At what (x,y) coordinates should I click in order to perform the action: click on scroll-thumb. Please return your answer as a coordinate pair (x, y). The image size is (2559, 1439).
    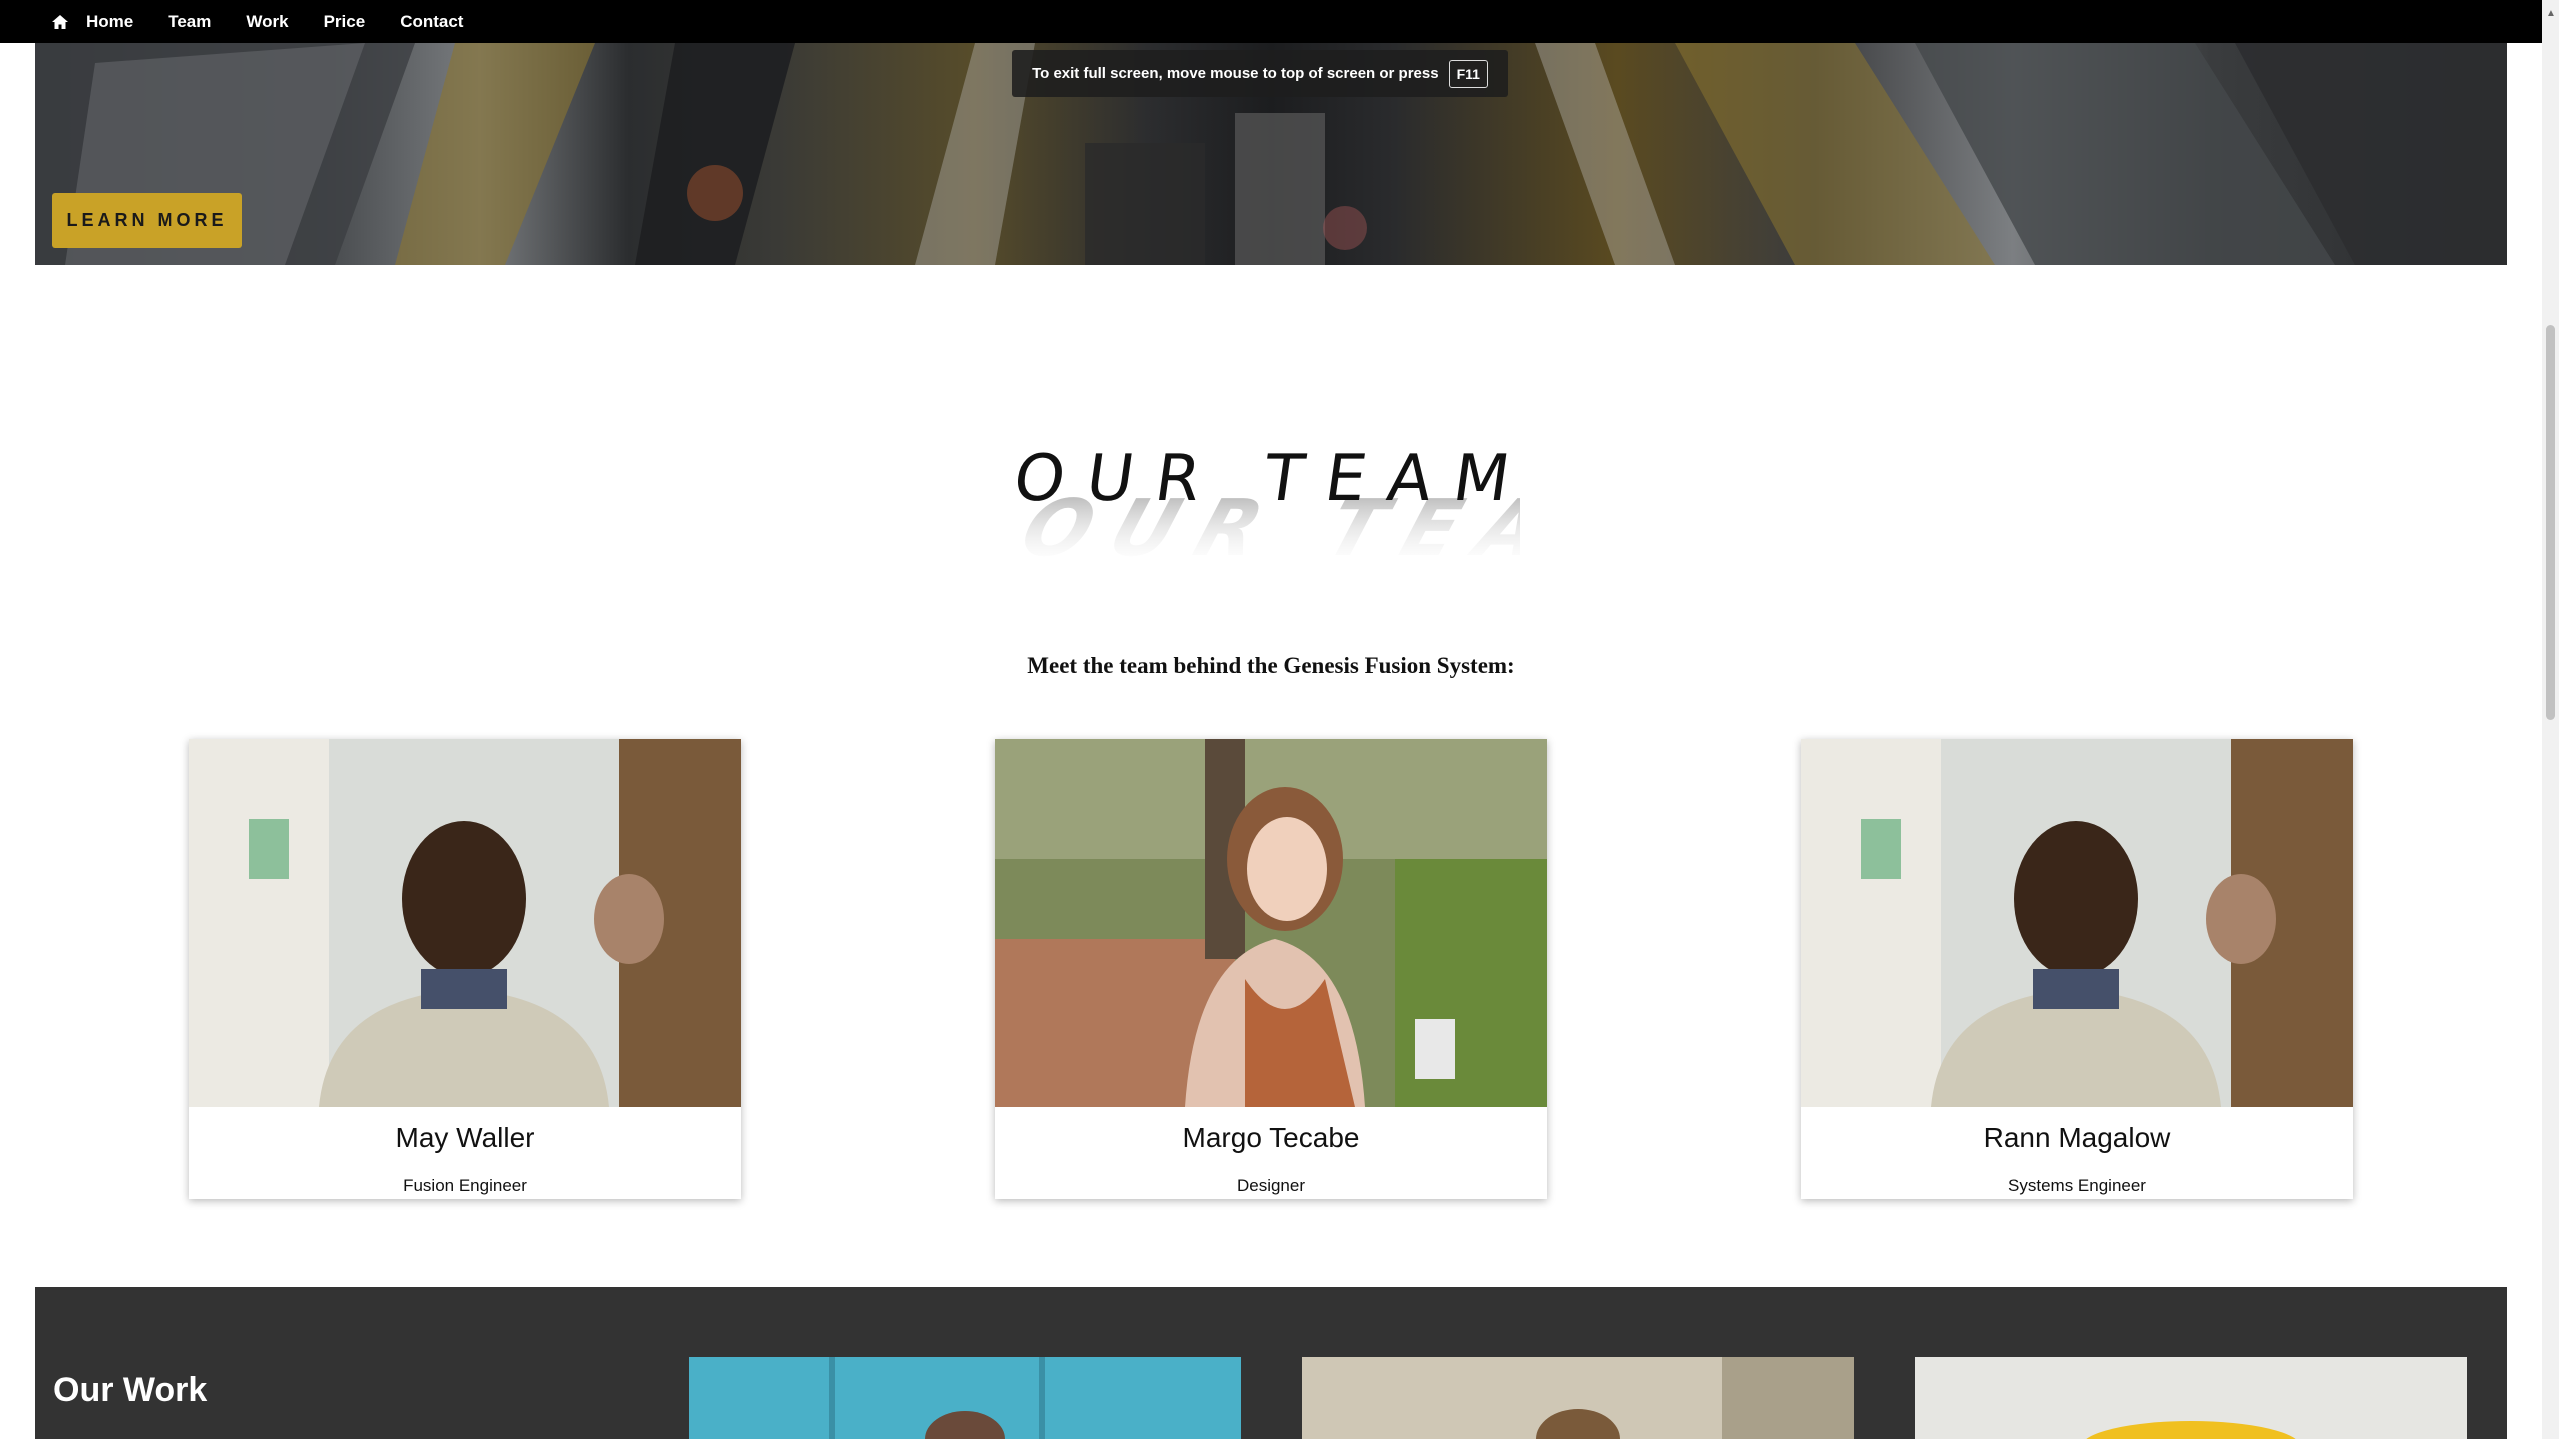
    Looking at the image, I should click on (2550, 522).